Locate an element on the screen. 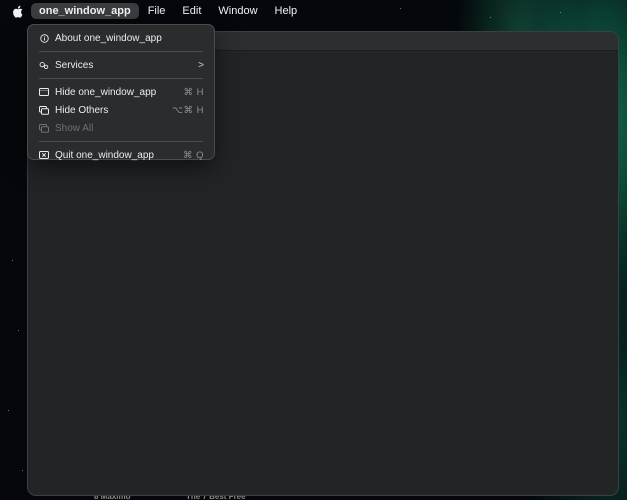 The width and height of the screenshot is (627, 500). menu-window: Window is located at coordinates (237, 11).